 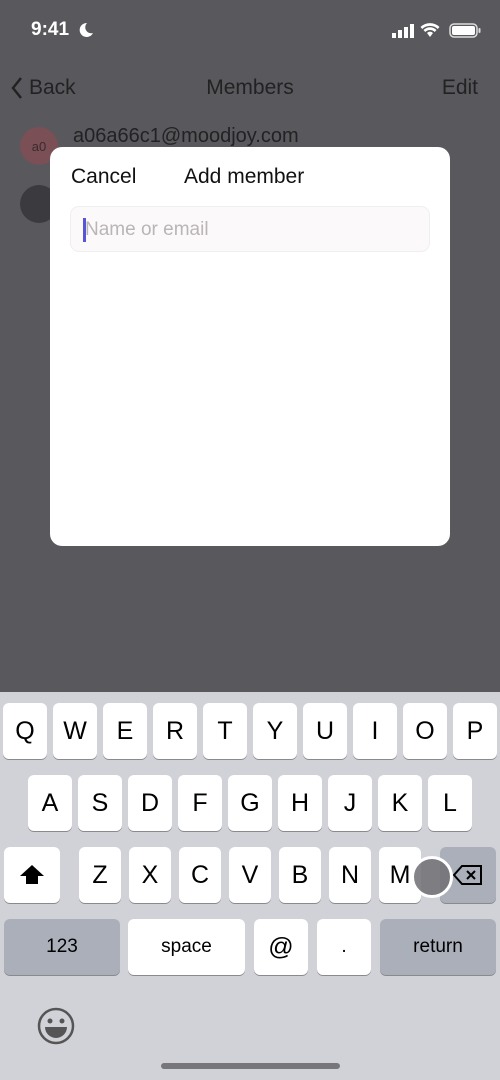 I want to click on key-w: W, so click(x=75, y=731).